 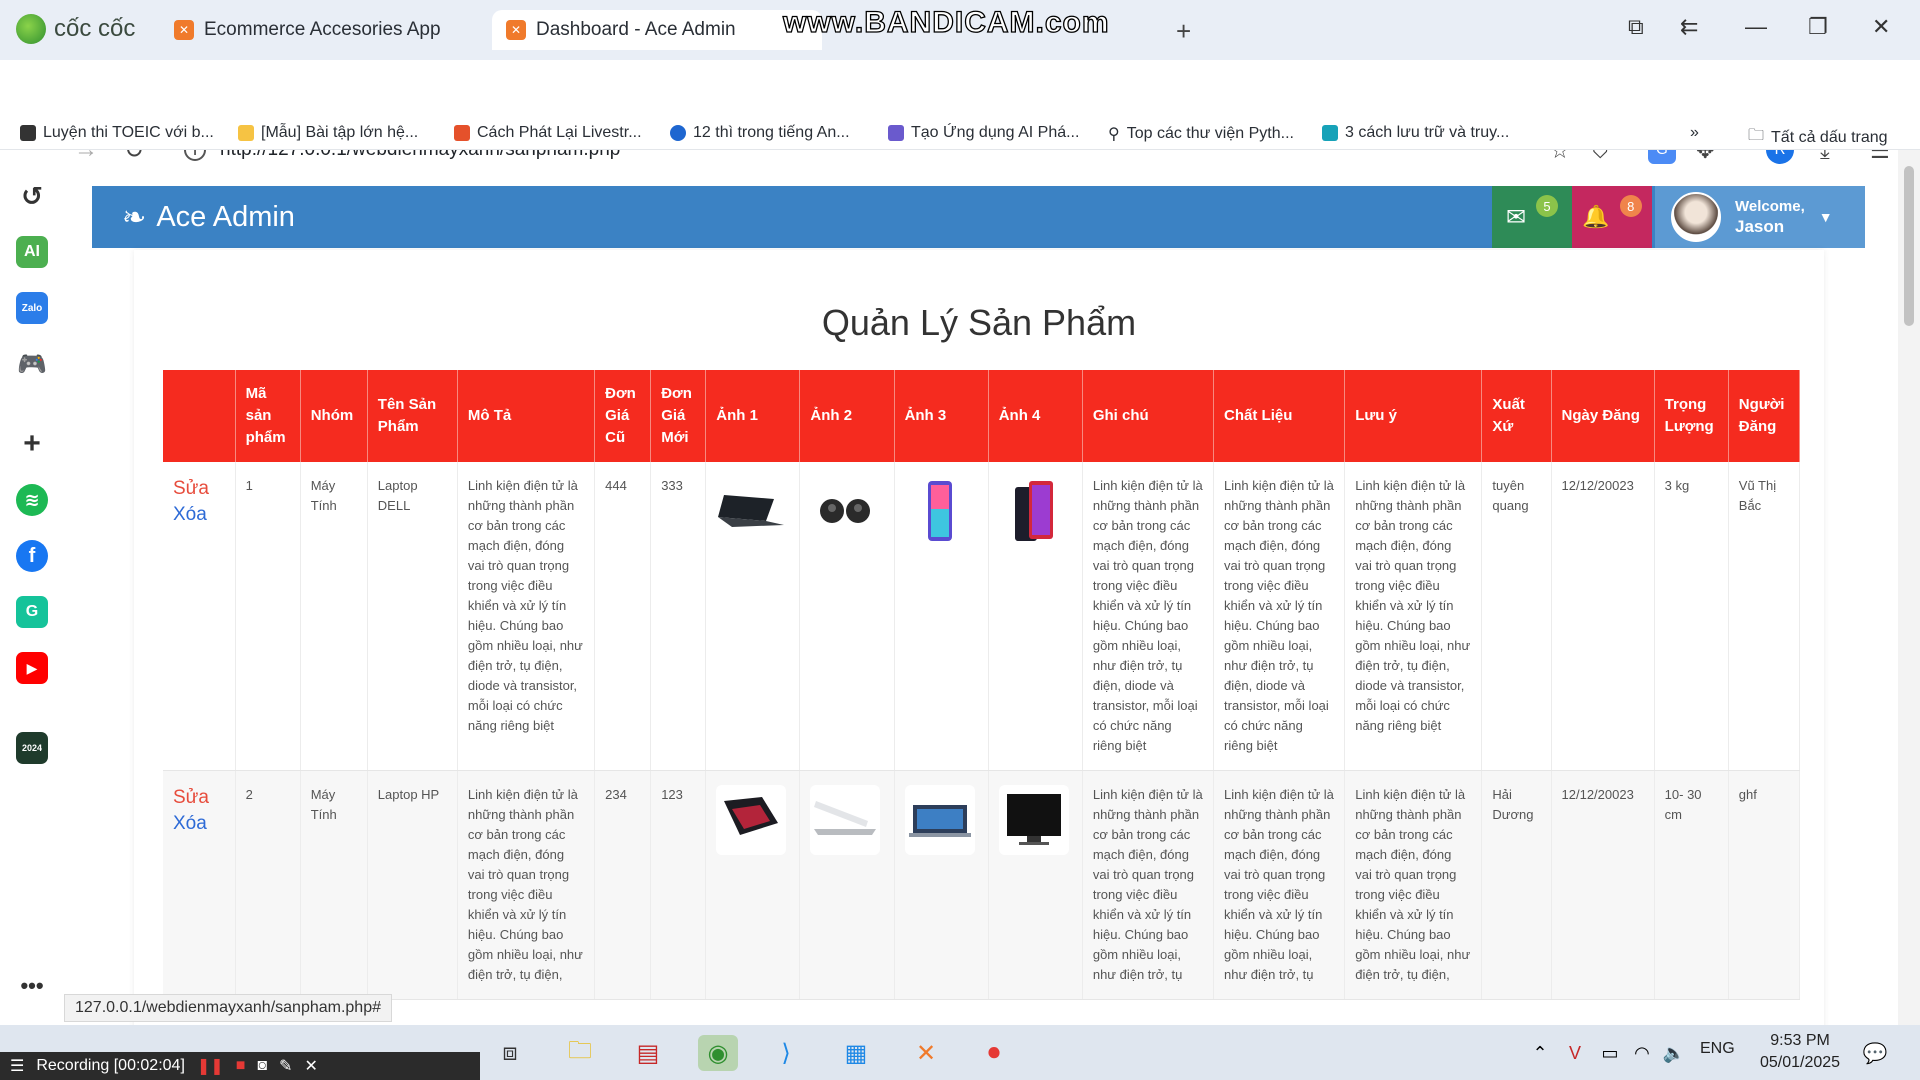 What do you see at coordinates (1630, 206) in the screenshot?
I see `notifications-badge: 8` at bounding box center [1630, 206].